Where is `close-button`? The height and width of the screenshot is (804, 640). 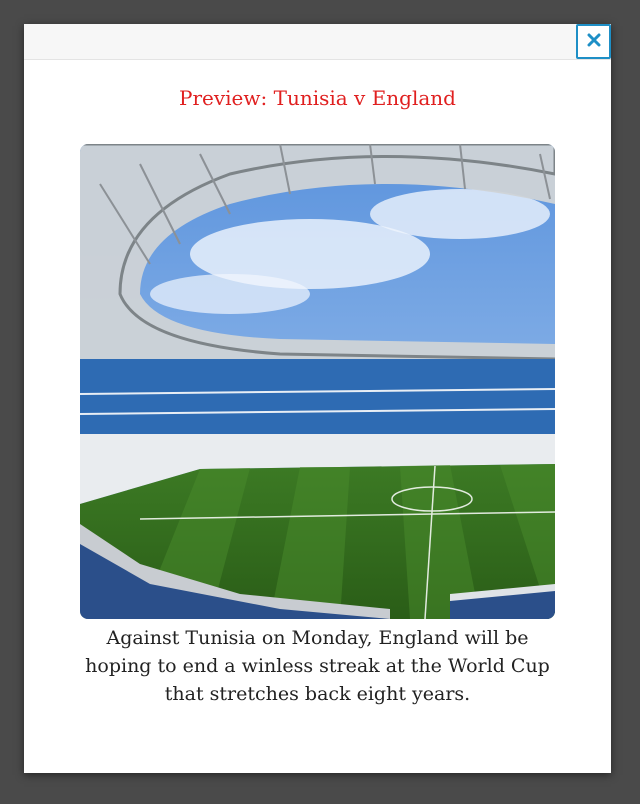 close-button is located at coordinates (593, 41).